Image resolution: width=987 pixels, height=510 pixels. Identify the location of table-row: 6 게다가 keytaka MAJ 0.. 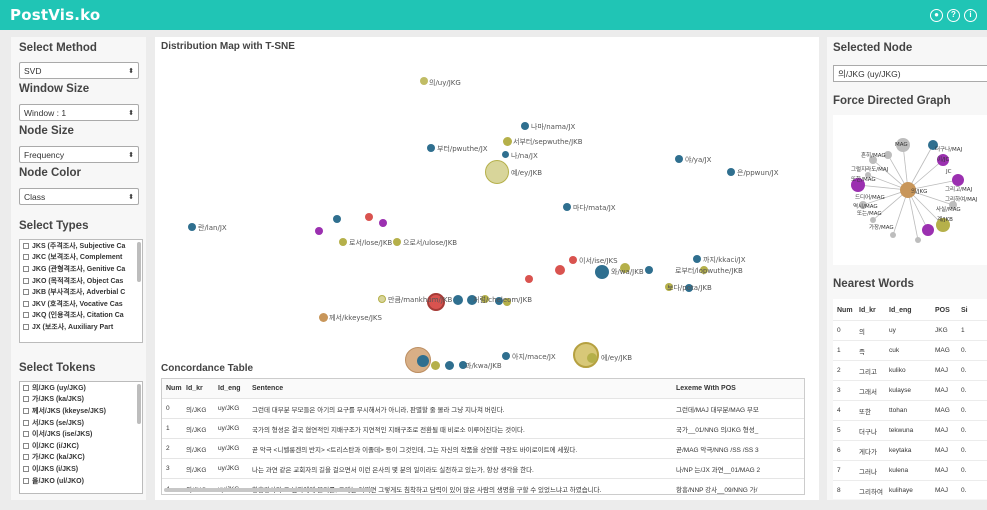
(910, 451).